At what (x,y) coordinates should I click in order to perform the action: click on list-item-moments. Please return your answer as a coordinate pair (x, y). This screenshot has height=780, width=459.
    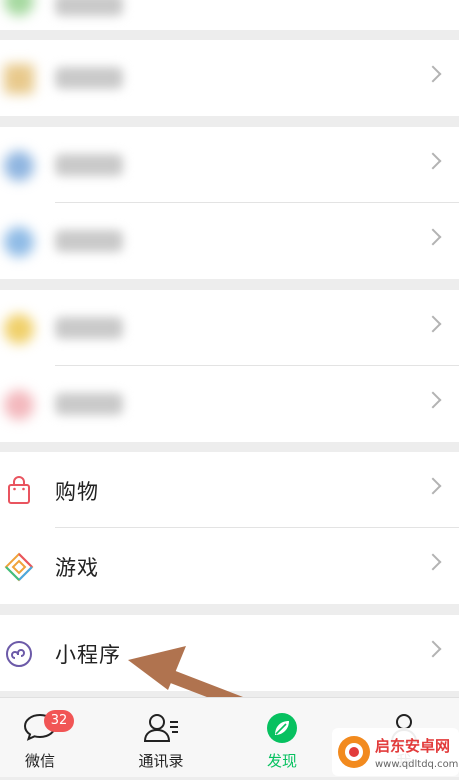
    Looking at the image, I should click on (229, 165).